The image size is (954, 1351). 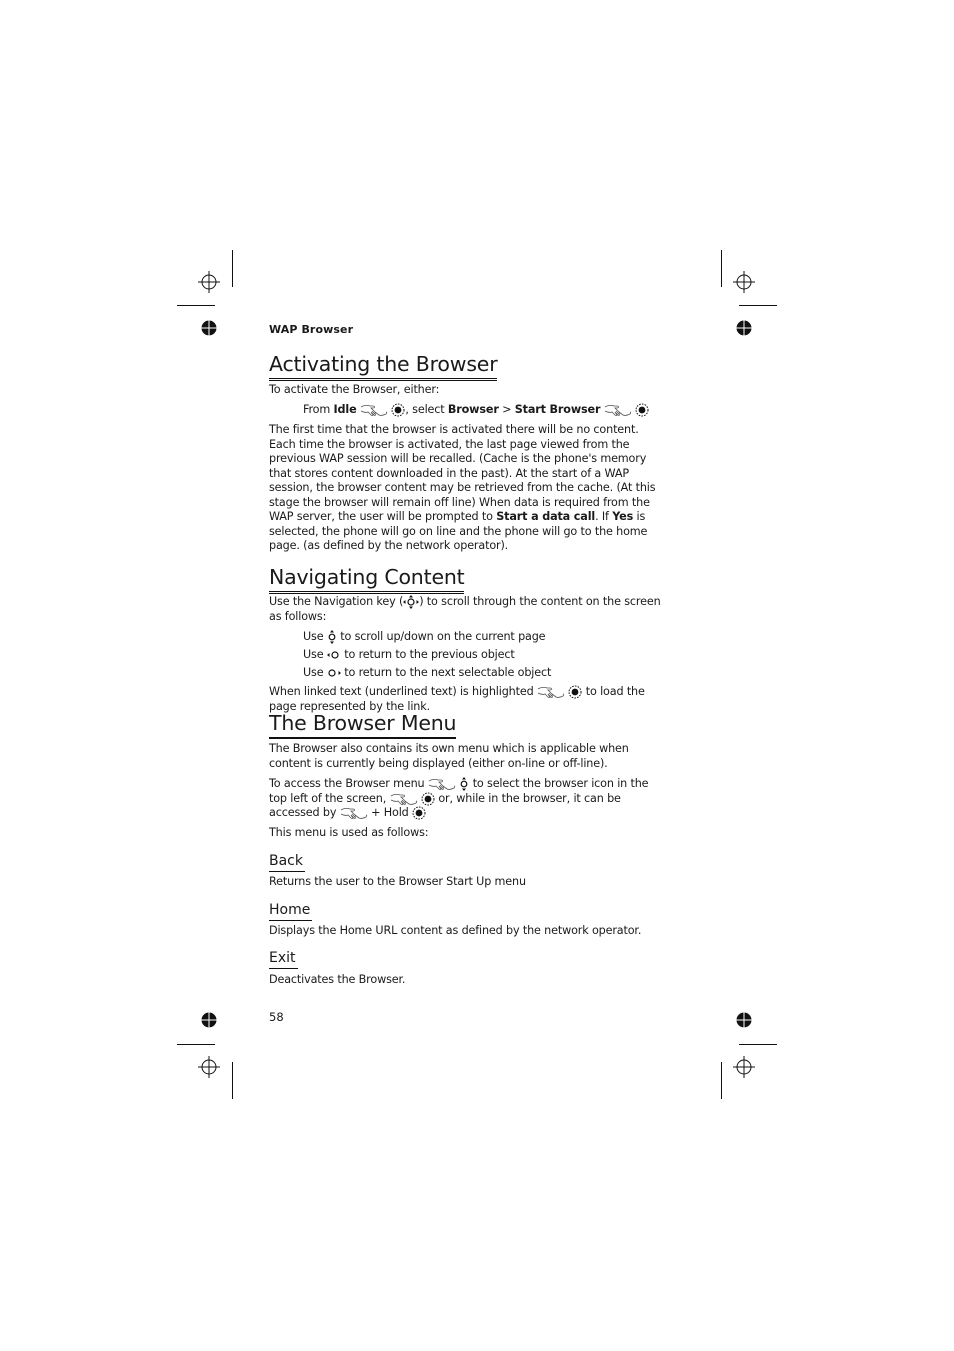 What do you see at coordinates (287, 862) in the screenshot?
I see `menu-option-title-back: Back` at bounding box center [287, 862].